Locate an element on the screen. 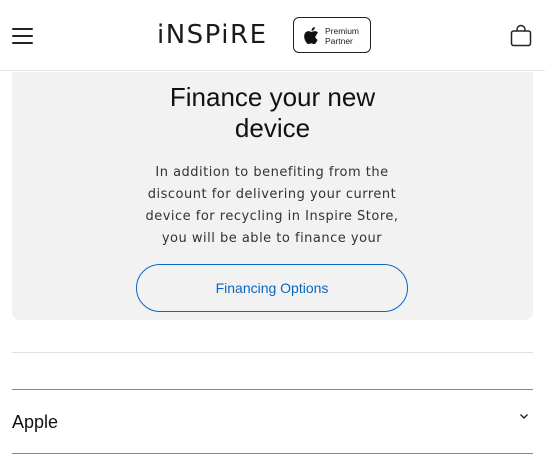 The height and width of the screenshot is (475, 545). finance-description-line: In addition to benefiting from the is located at coordinates (272, 172).